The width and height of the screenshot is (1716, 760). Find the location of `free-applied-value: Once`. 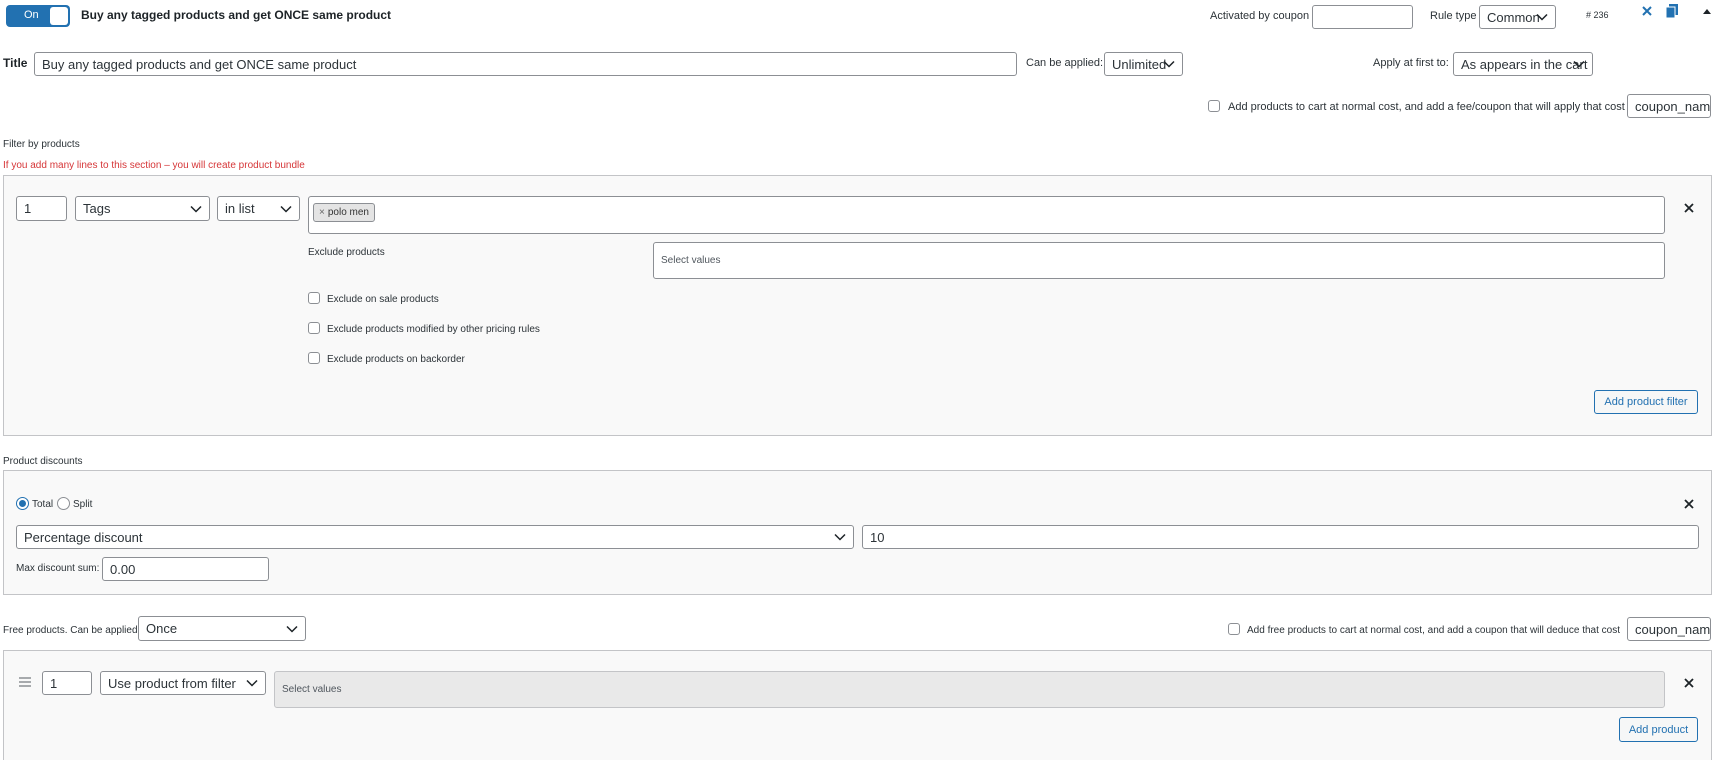

free-applied-value: Once is located at coordinates (162, 628).